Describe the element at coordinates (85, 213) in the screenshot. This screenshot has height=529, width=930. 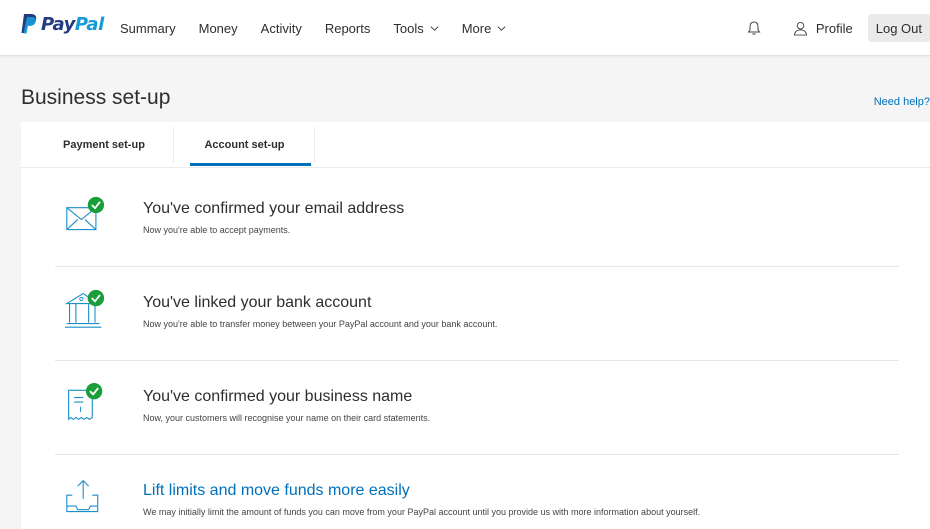
I see `envelope-check-icon` at that location.